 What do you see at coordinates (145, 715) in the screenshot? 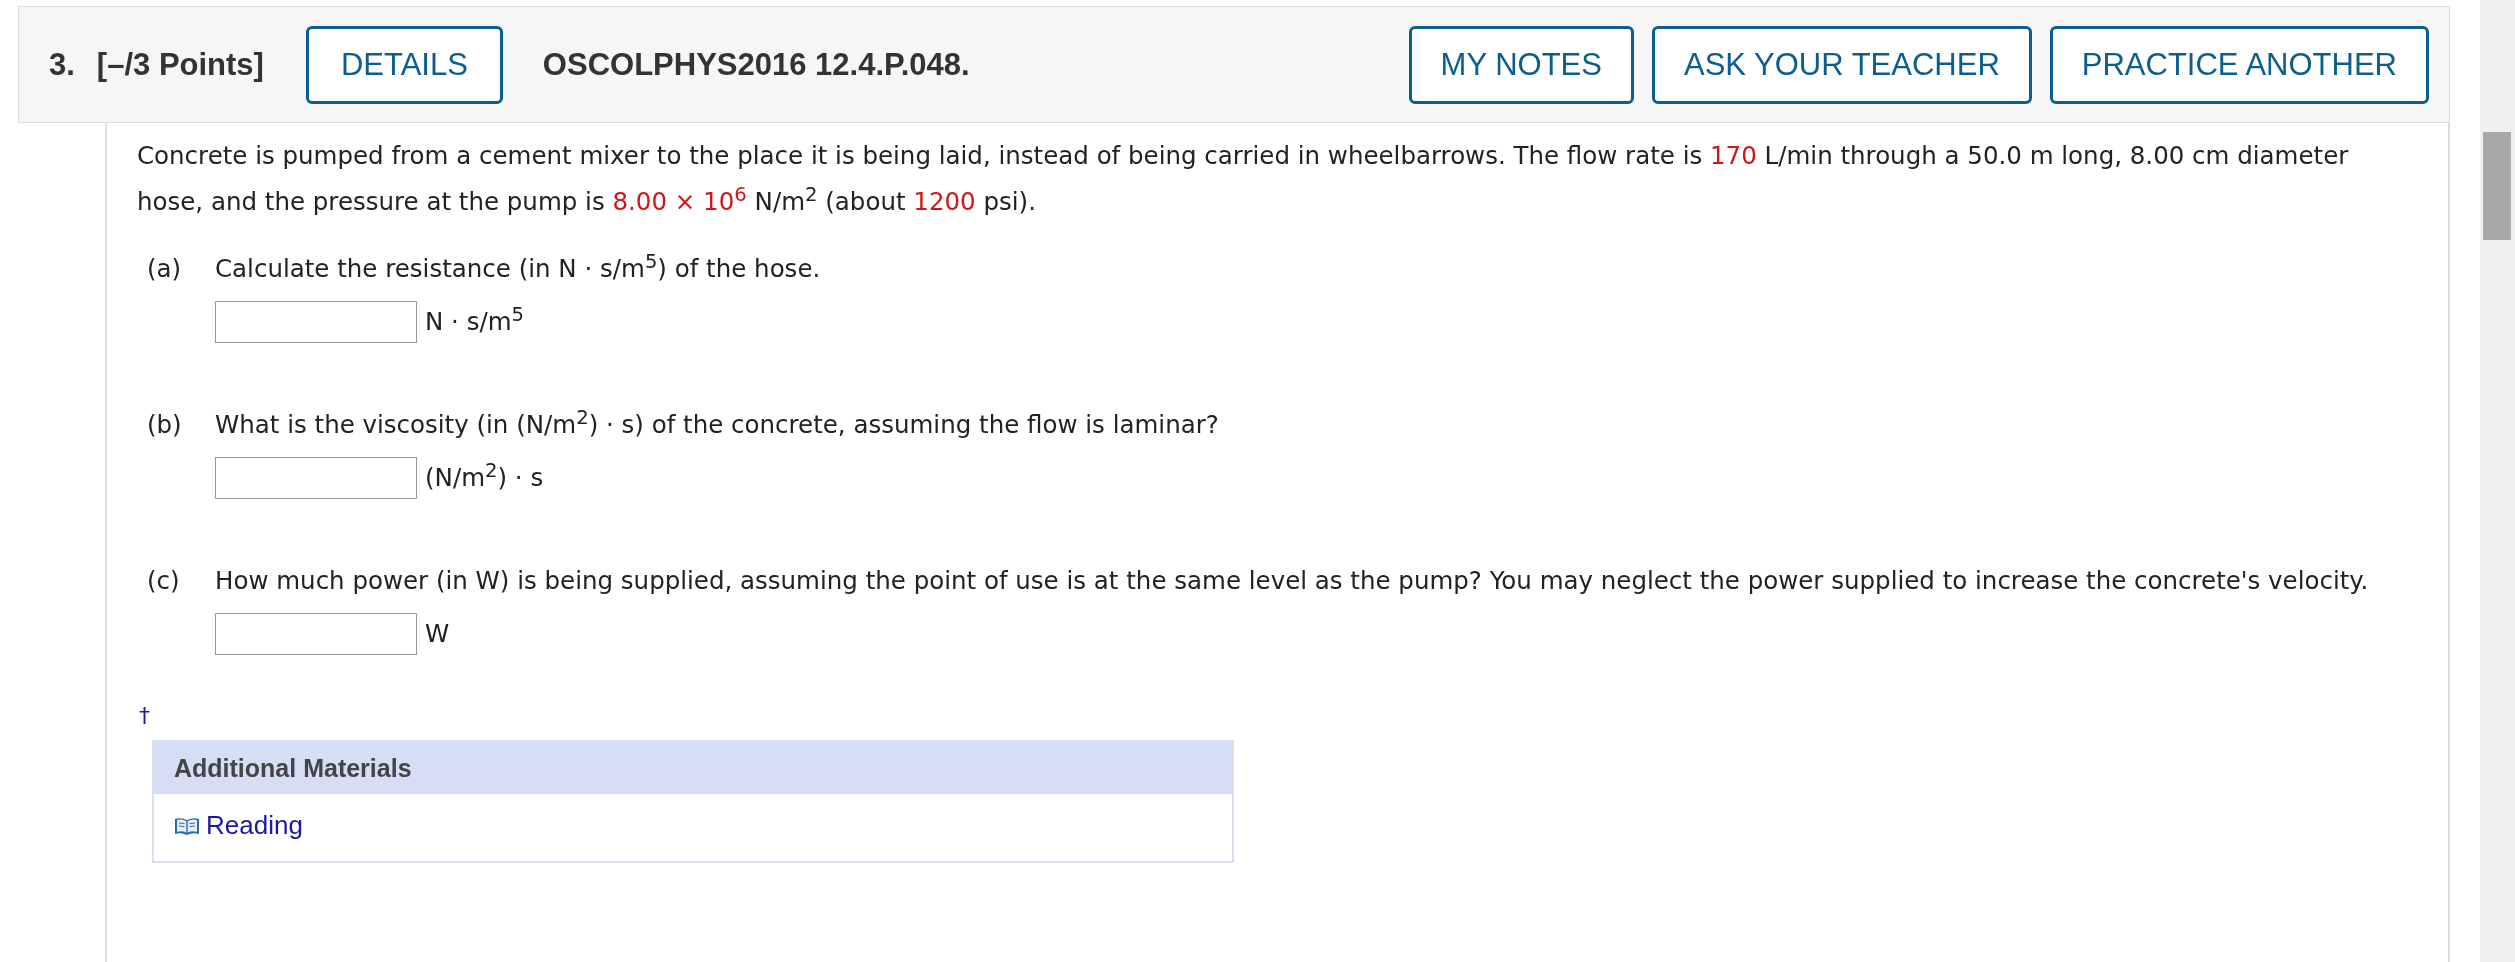
I see `footnote-mark: †` at bounding box center [145, 715].